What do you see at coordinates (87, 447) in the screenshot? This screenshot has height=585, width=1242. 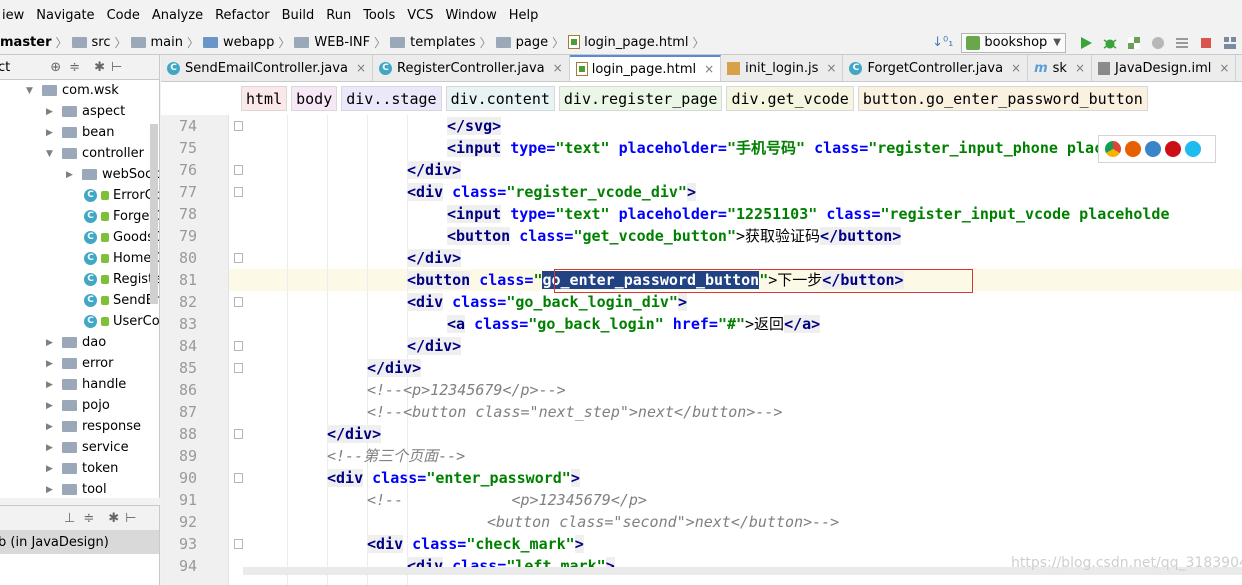 I see `tree-node-service: ▶ service` at bounding box center [87, 447].